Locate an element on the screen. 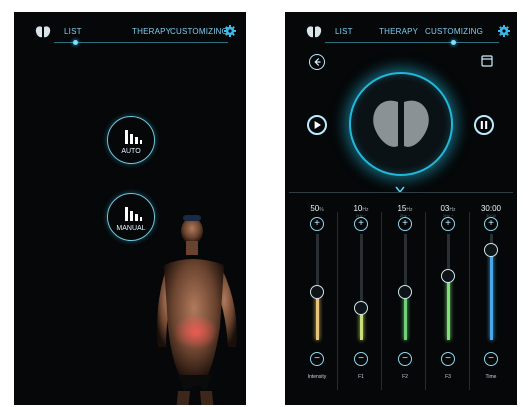 Image resolution: width=528 pixels, height=407 pixels. slider-value: 15Hz is located at coordinates (405, 208).